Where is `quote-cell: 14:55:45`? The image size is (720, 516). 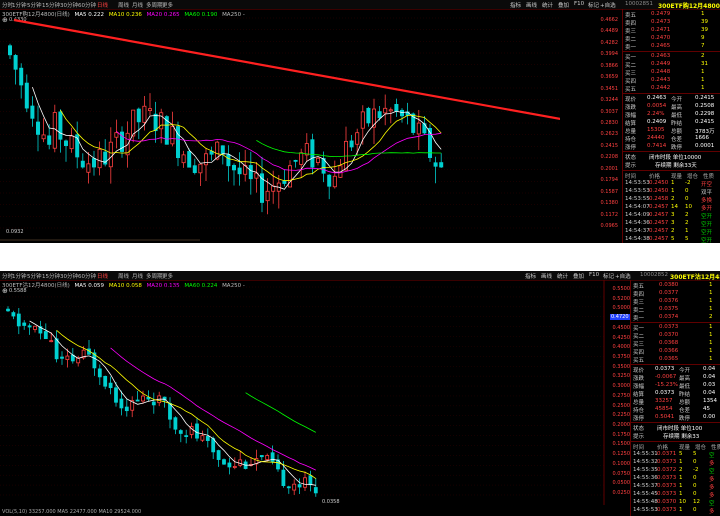
quote-cell: 14:55:45 is located at coordinates (645, 494).